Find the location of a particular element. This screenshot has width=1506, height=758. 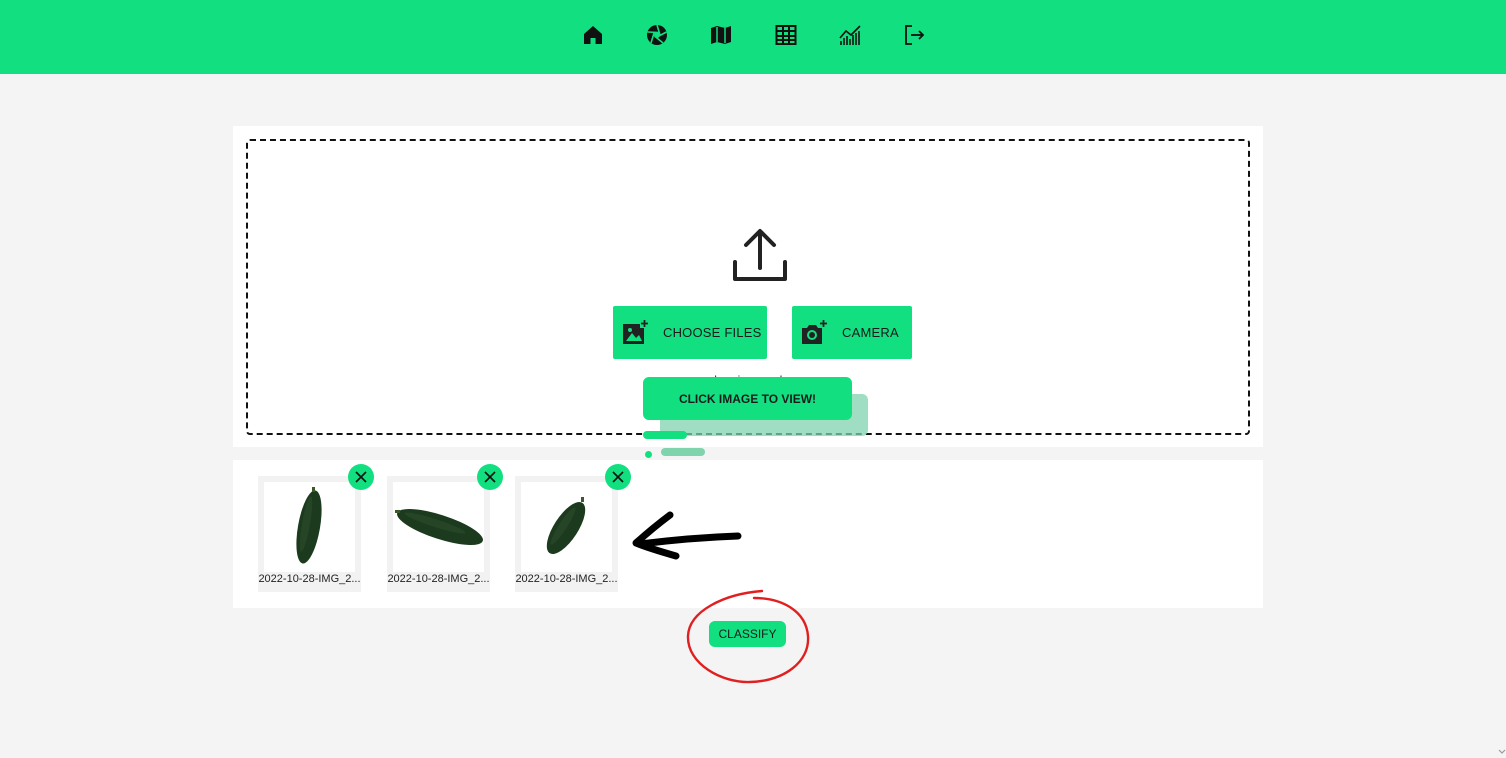

chart-icon is located at coordinates (850, 35).